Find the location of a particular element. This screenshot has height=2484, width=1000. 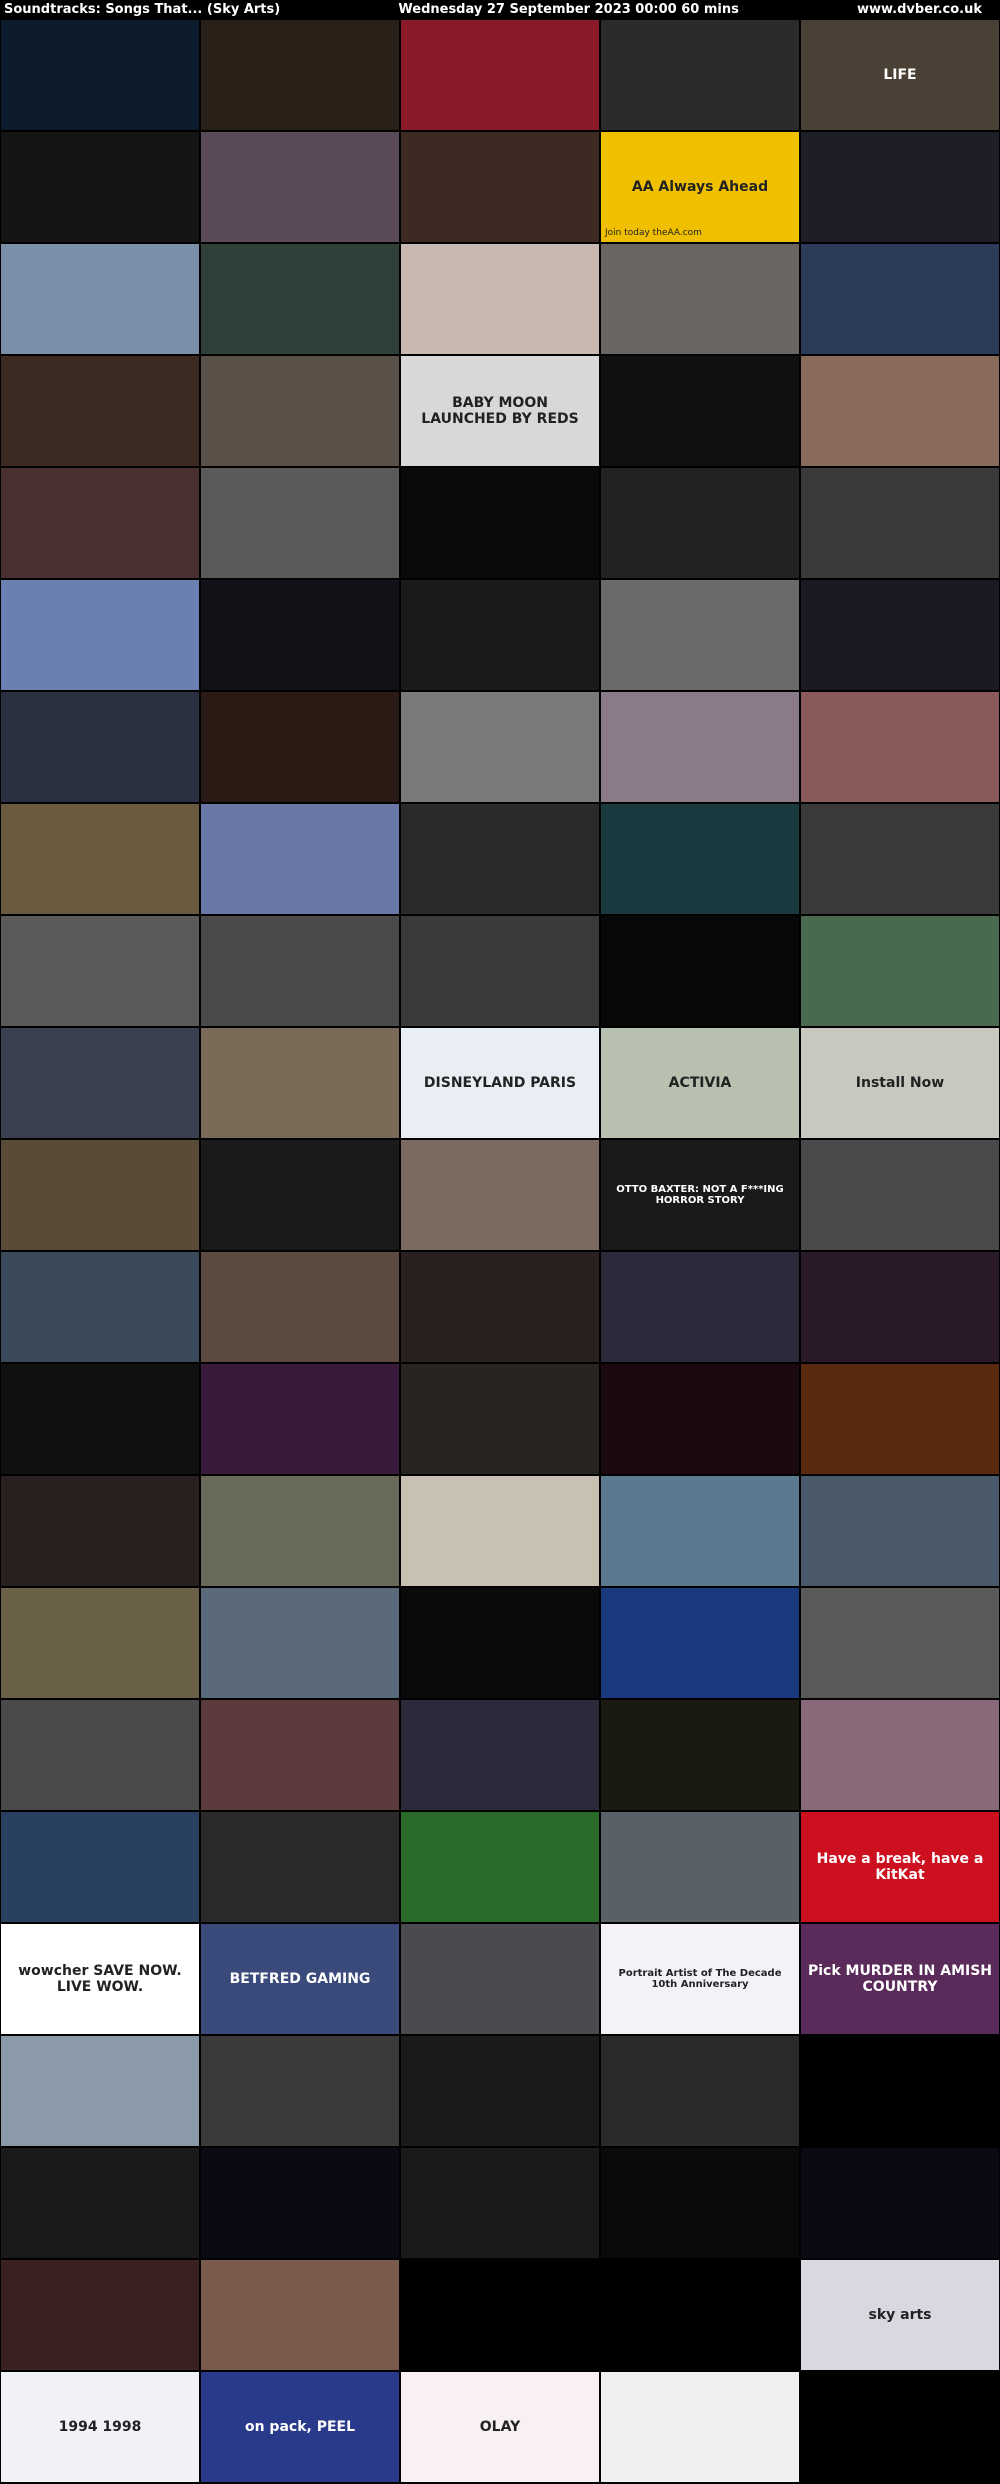

video-frame-thumbnail: 1994 1998 is located at coordinates (100, 2427).